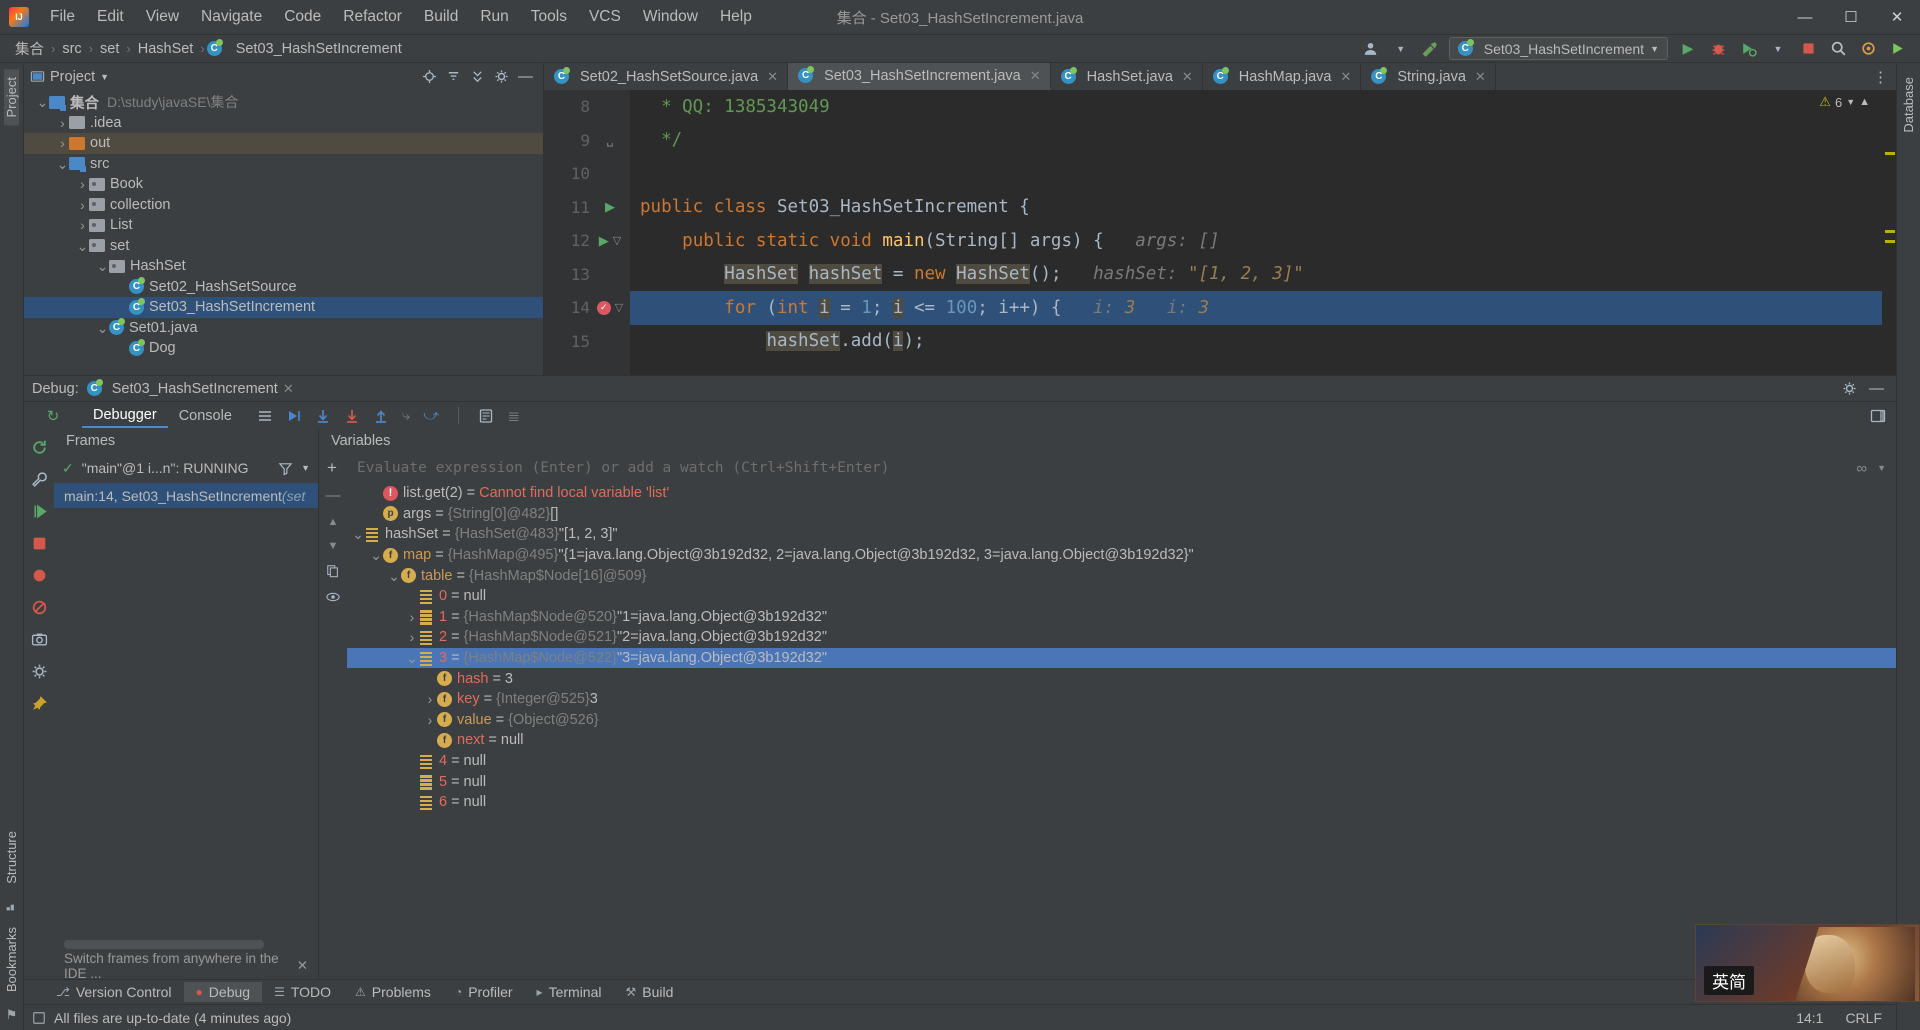  Describe the element at coordinates (1898, 49) in the screenshot. I see `updates-icon` at that location.